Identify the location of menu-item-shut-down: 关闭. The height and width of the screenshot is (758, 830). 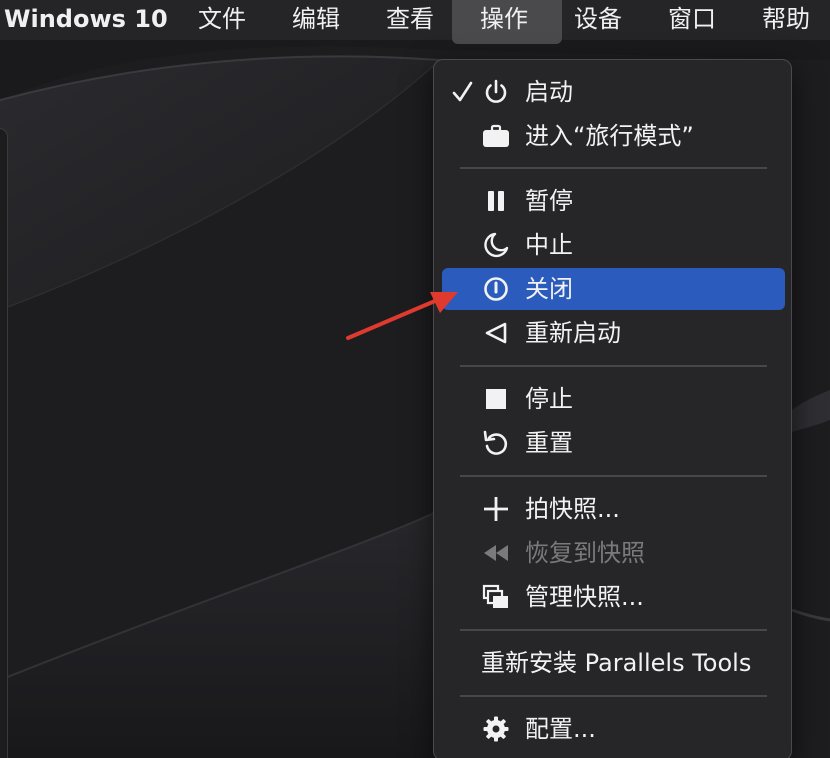
(613, 289).